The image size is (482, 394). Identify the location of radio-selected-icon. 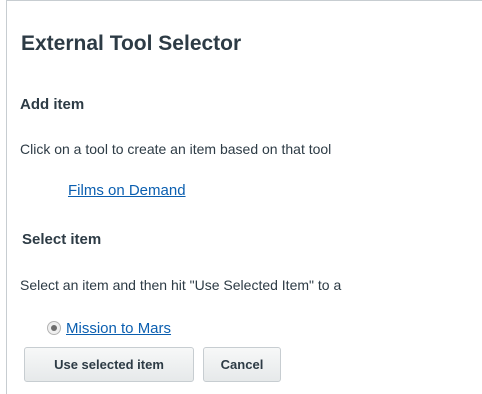
(54, 328).